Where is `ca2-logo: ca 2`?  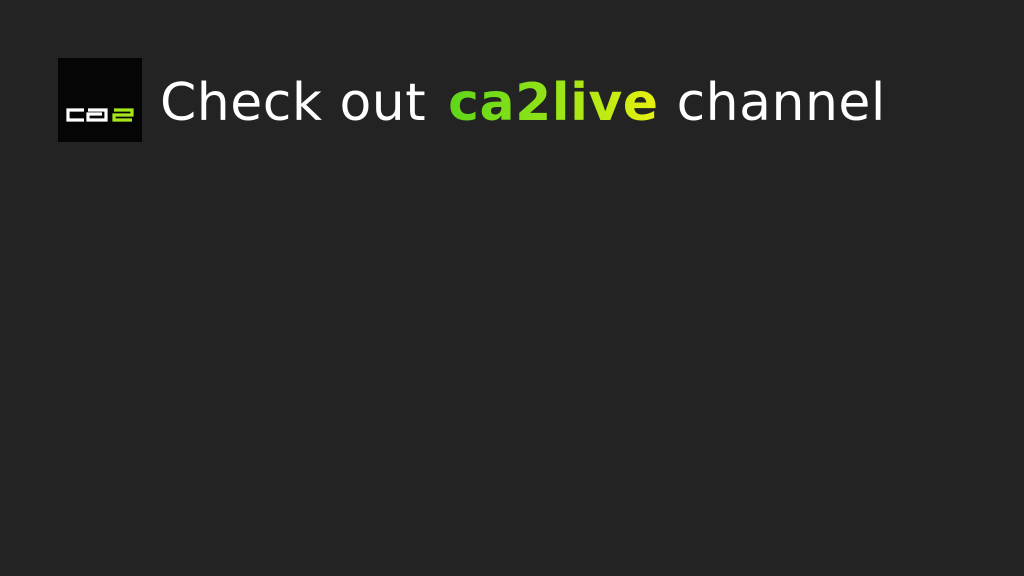 ca2-logo: ca 2 is located at coordinates (100, 100).